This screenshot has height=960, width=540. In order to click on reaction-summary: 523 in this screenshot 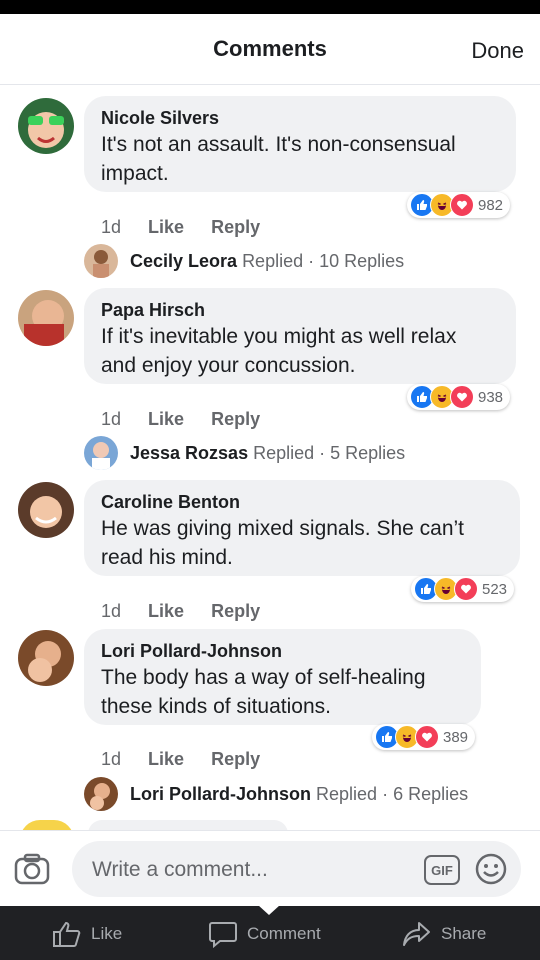, I will do `click(463, 589)`.